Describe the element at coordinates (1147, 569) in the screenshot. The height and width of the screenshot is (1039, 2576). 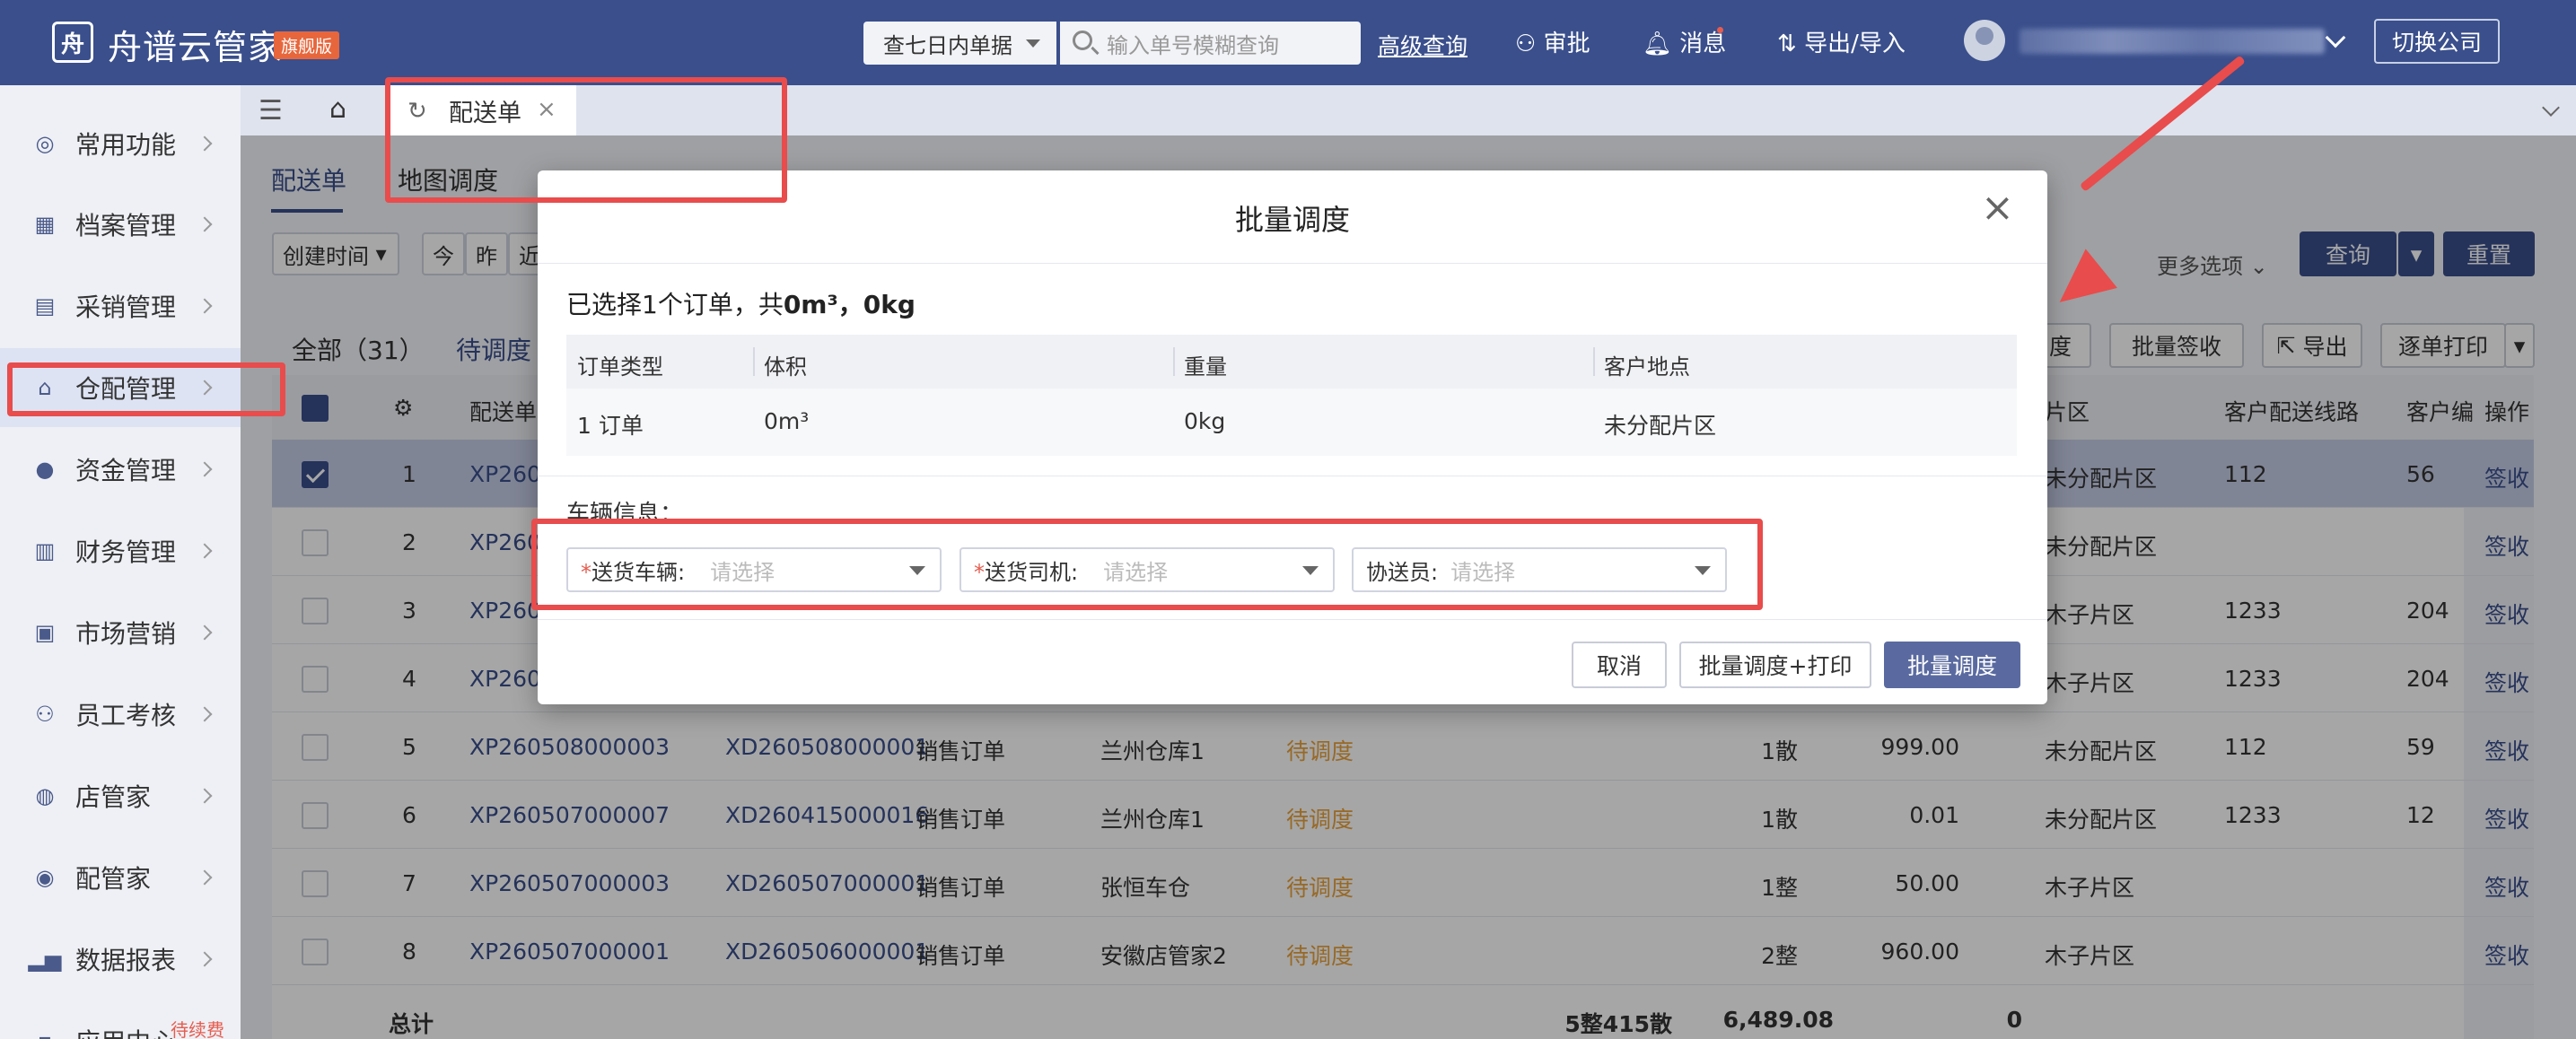
I see `driver-select: *送货司机: 请选择` at that location.